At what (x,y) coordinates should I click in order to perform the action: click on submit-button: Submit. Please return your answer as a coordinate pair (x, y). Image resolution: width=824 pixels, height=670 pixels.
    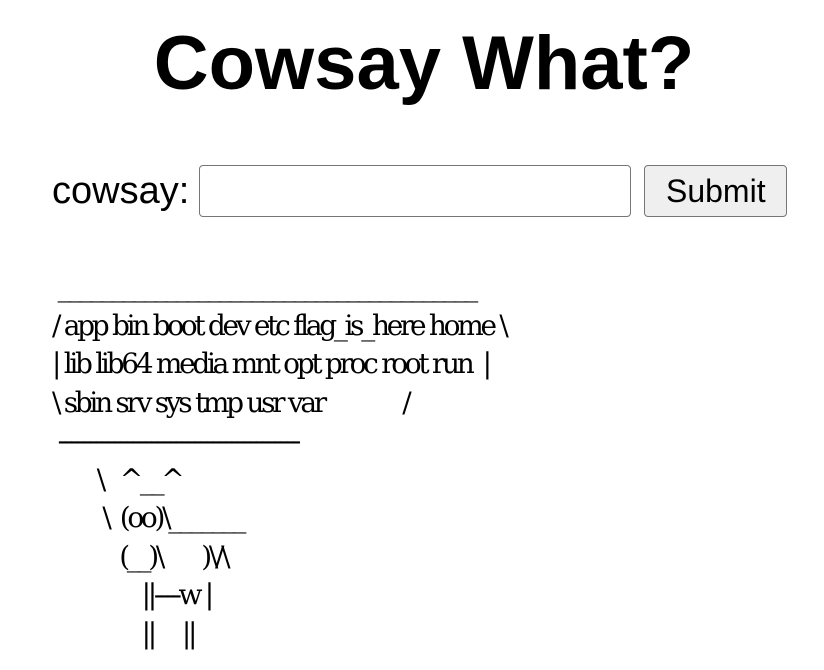
    Looking at the image, I should click on (716, 191).